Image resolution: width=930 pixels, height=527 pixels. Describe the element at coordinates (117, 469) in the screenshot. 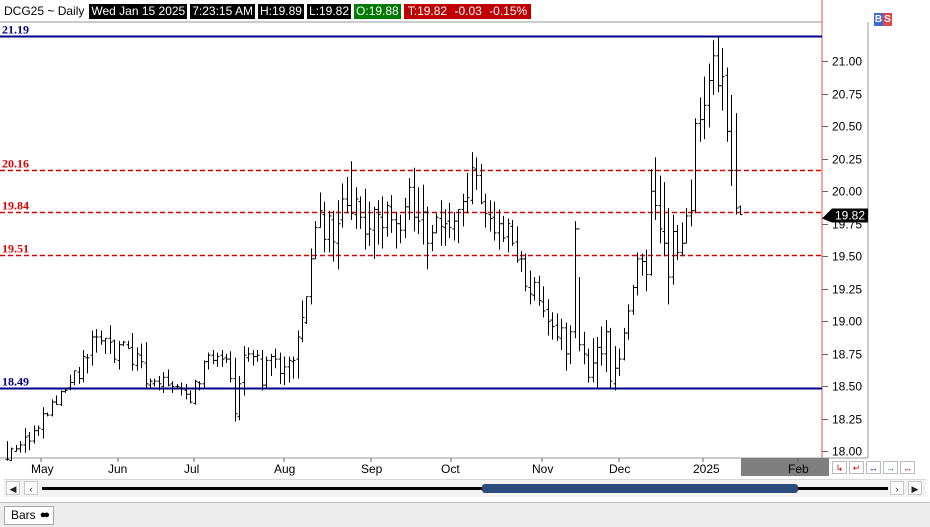

I see `x-tick-label: Jun` at that location.